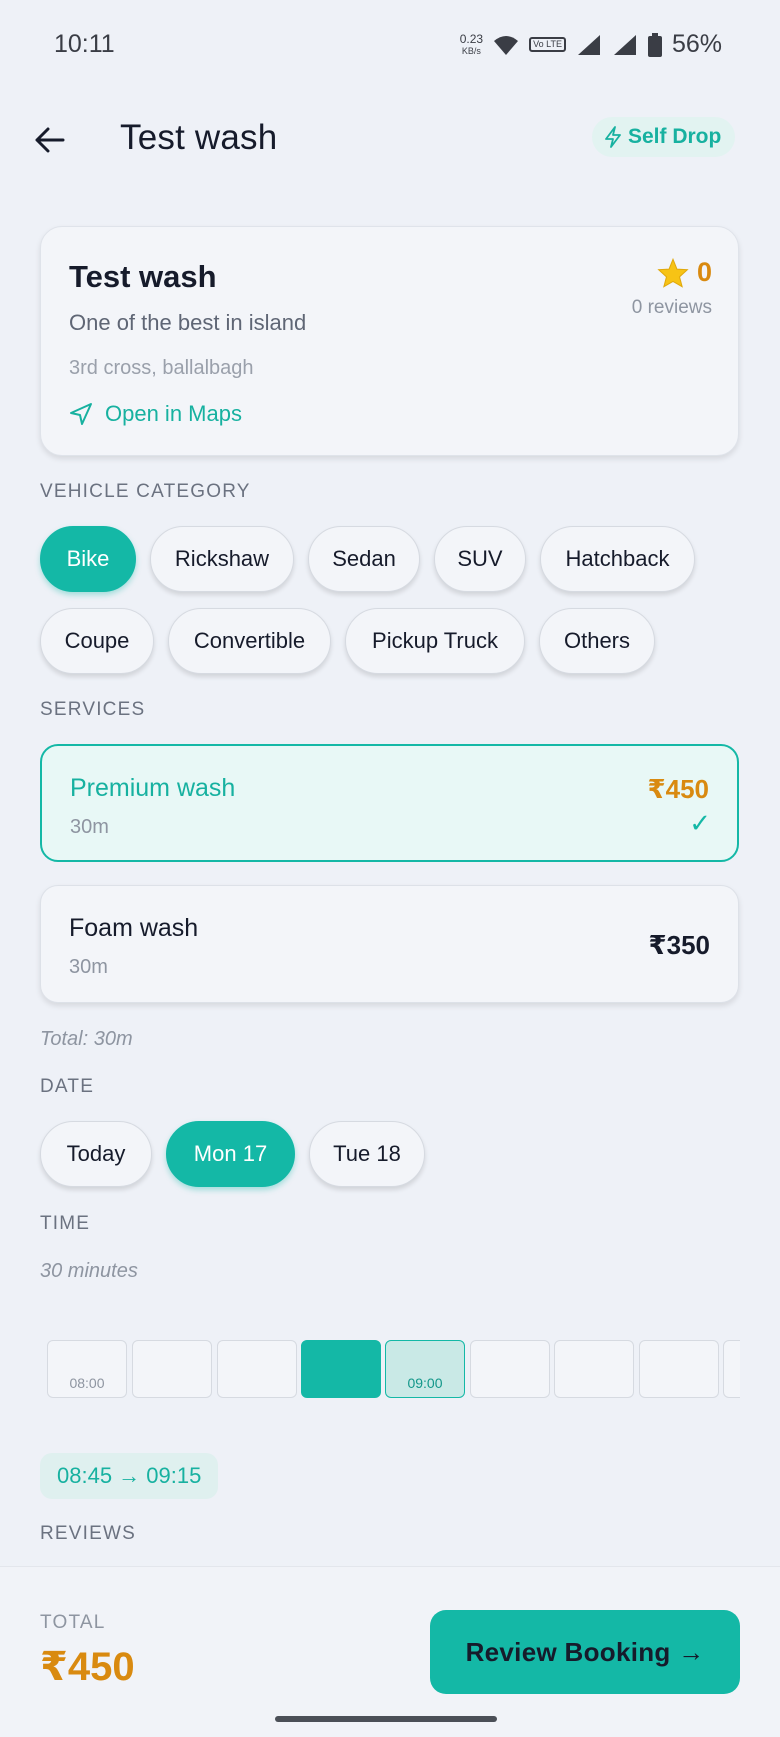 The height and width of the screenshot is (1737, 780). Describe the element at coordinates (129, 1476) in the screenshot. I see `time-range-badge: 08:45 → 09:15` at that location.